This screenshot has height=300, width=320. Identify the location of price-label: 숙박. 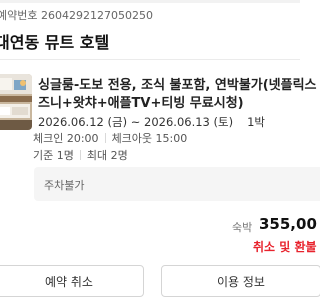
(242, 227).